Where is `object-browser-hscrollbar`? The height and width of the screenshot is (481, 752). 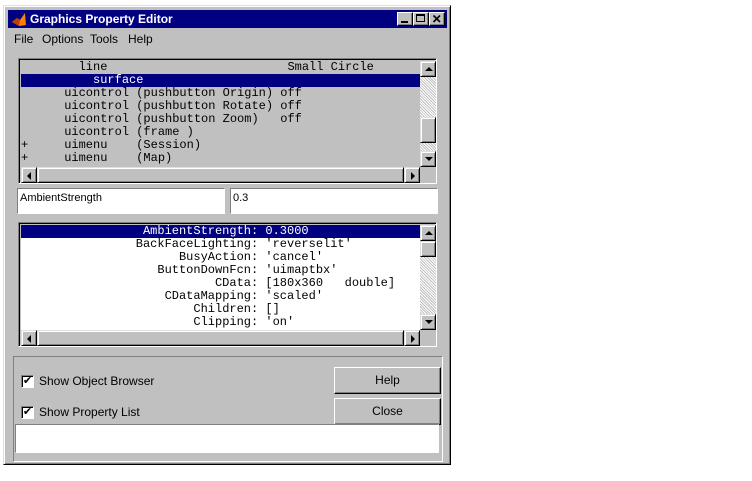 object-browser-hscrollbar is located at coordinates (220, 175).